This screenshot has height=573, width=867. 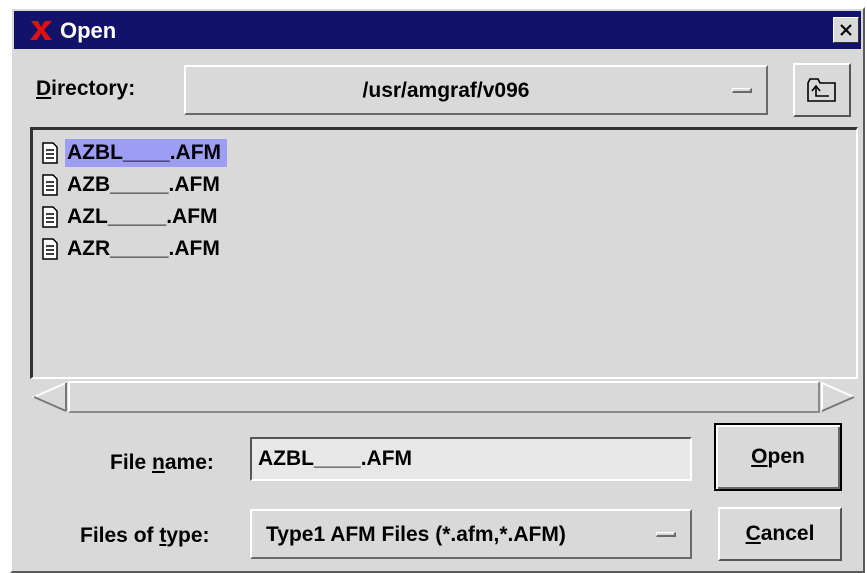 I want to click on close-icon, so click(x=846, y=30).